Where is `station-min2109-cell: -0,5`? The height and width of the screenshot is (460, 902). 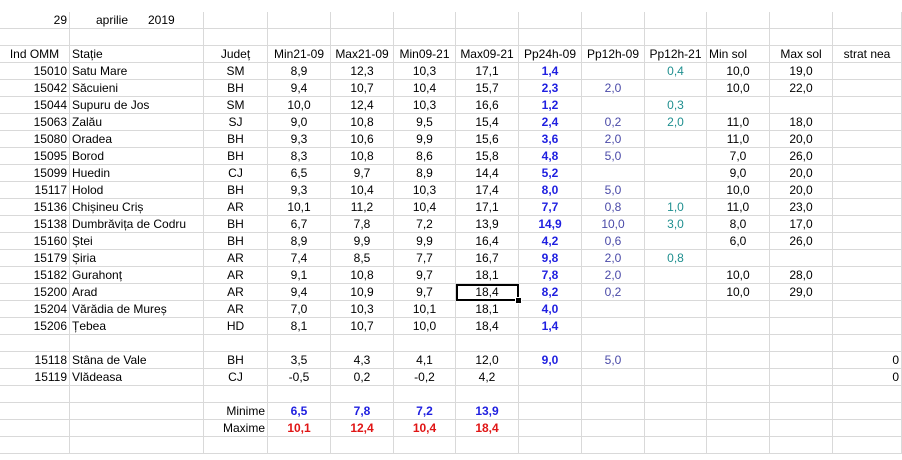
station-min2109-cell: -0,5 is located at coordinates (299, 377).